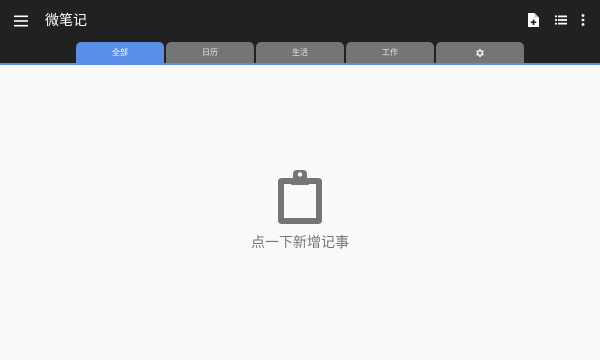 The height and width of the screenshot is (360, 600). I want to click on tab-all: 全部, so click(120, 52).